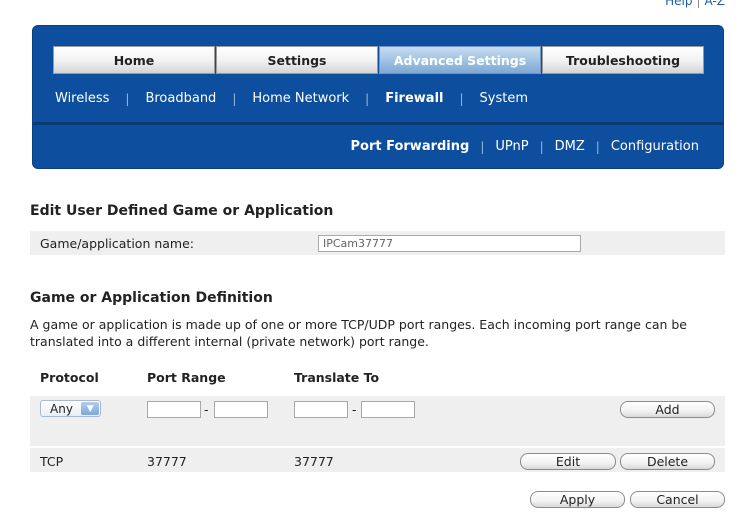 The height and width of the screenshot is (528, 749). What do you see at coordinates (134, 60) in the screenshot?
I see `tab-home: Home` at bounding box center [134, 60].